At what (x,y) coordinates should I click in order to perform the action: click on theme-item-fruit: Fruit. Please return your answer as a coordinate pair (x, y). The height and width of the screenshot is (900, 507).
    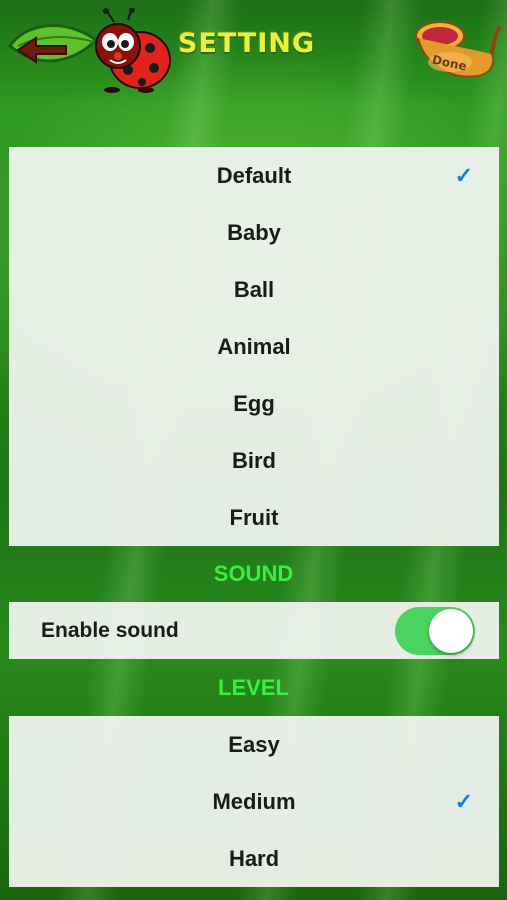
    Looking at the image, I should click on (254, 517).